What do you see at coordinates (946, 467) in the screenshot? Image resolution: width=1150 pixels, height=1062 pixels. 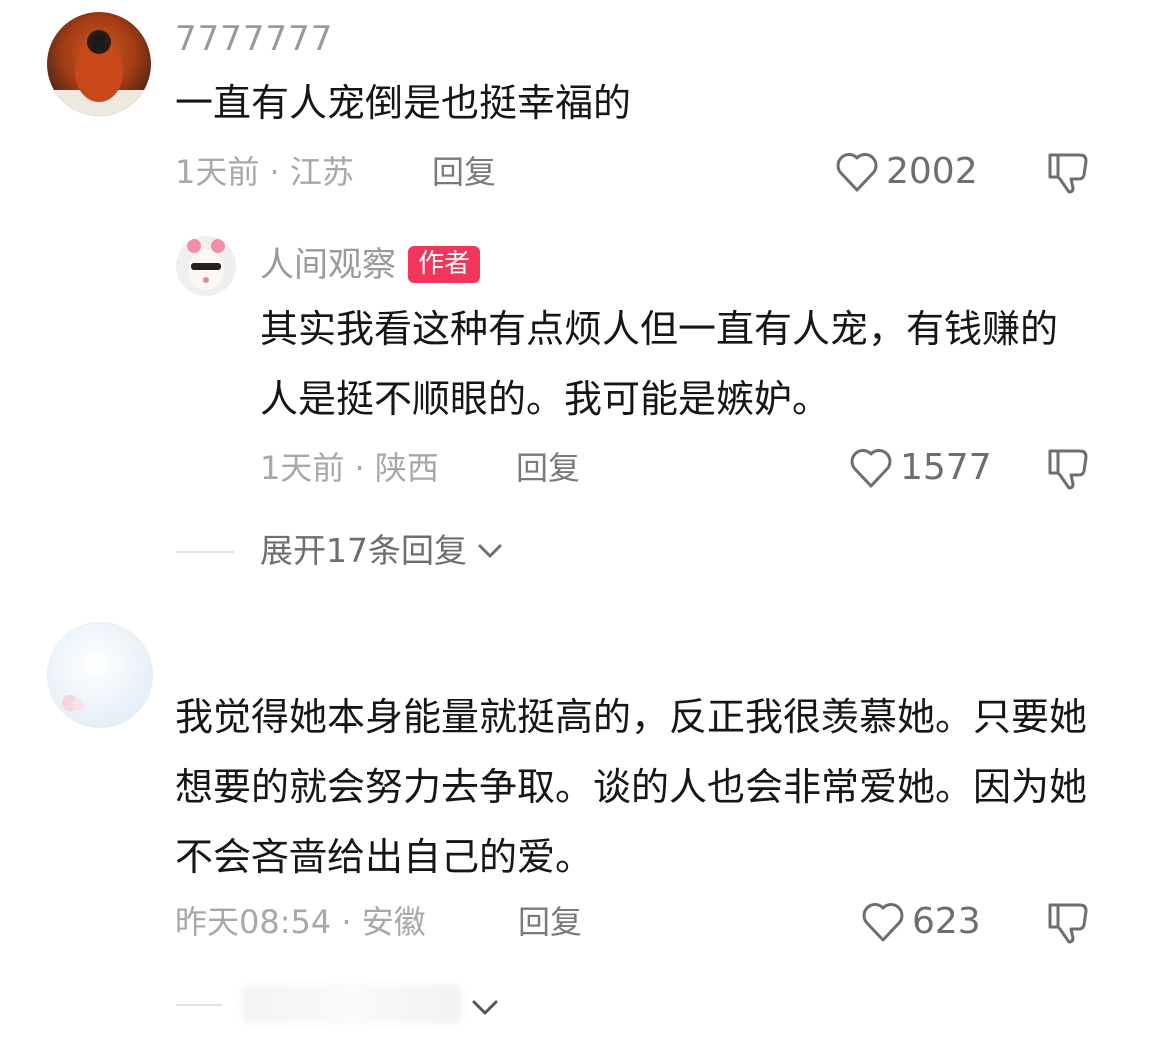 I see `like-count: 1577` at bounding box center [946, 467].